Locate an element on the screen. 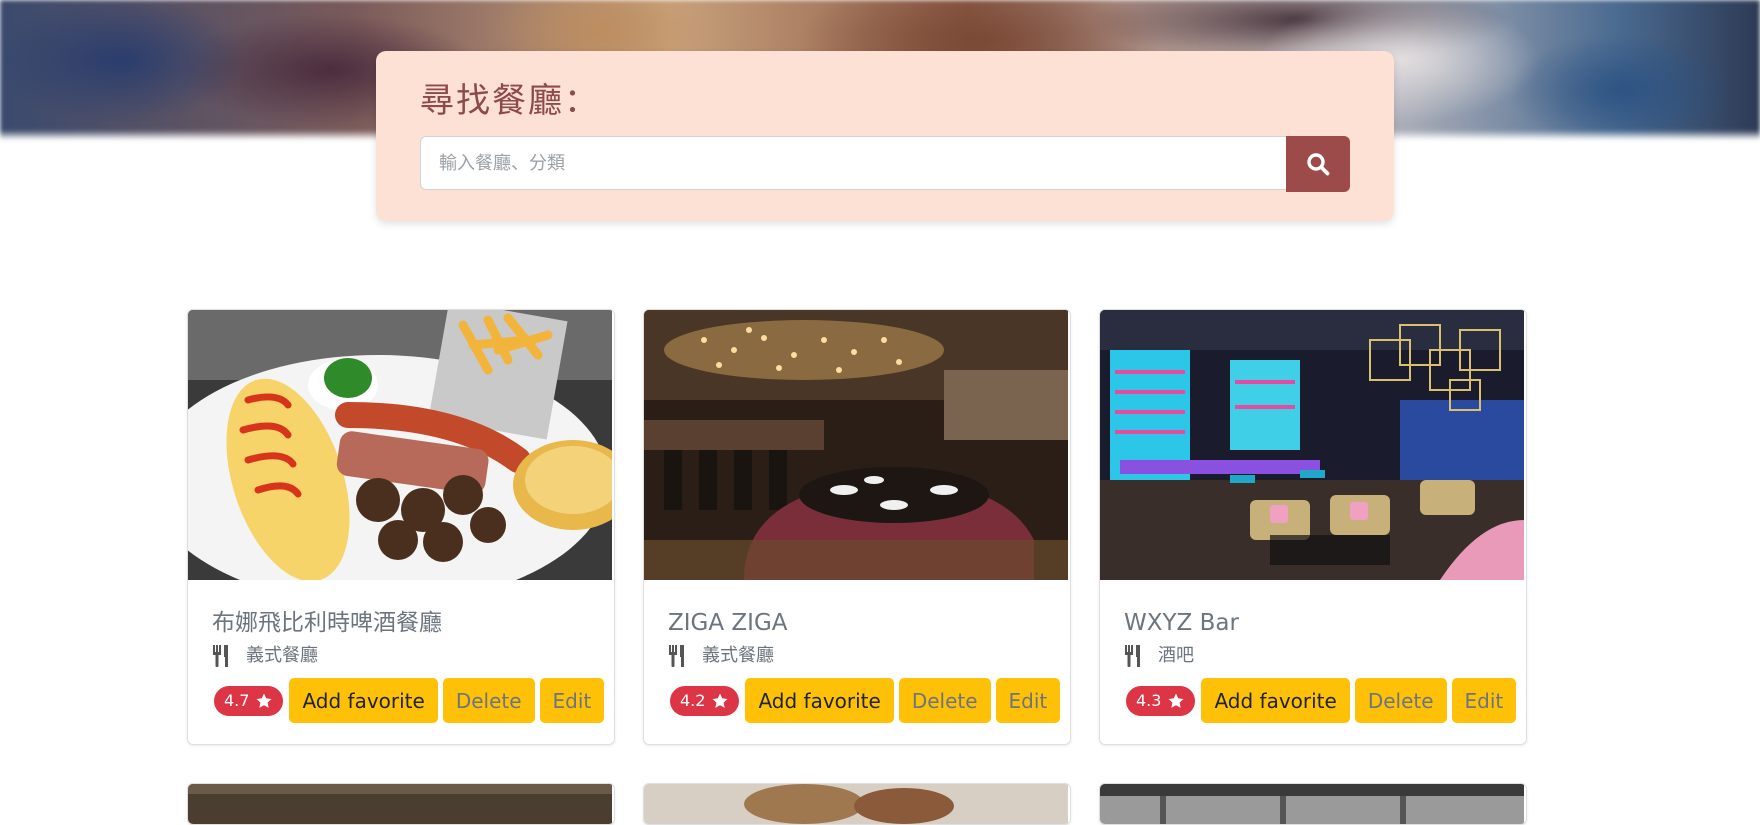 The height and width of the screenshot is (825, 1760). rating-value: 4.3 is located at coordinates (1149, 700).